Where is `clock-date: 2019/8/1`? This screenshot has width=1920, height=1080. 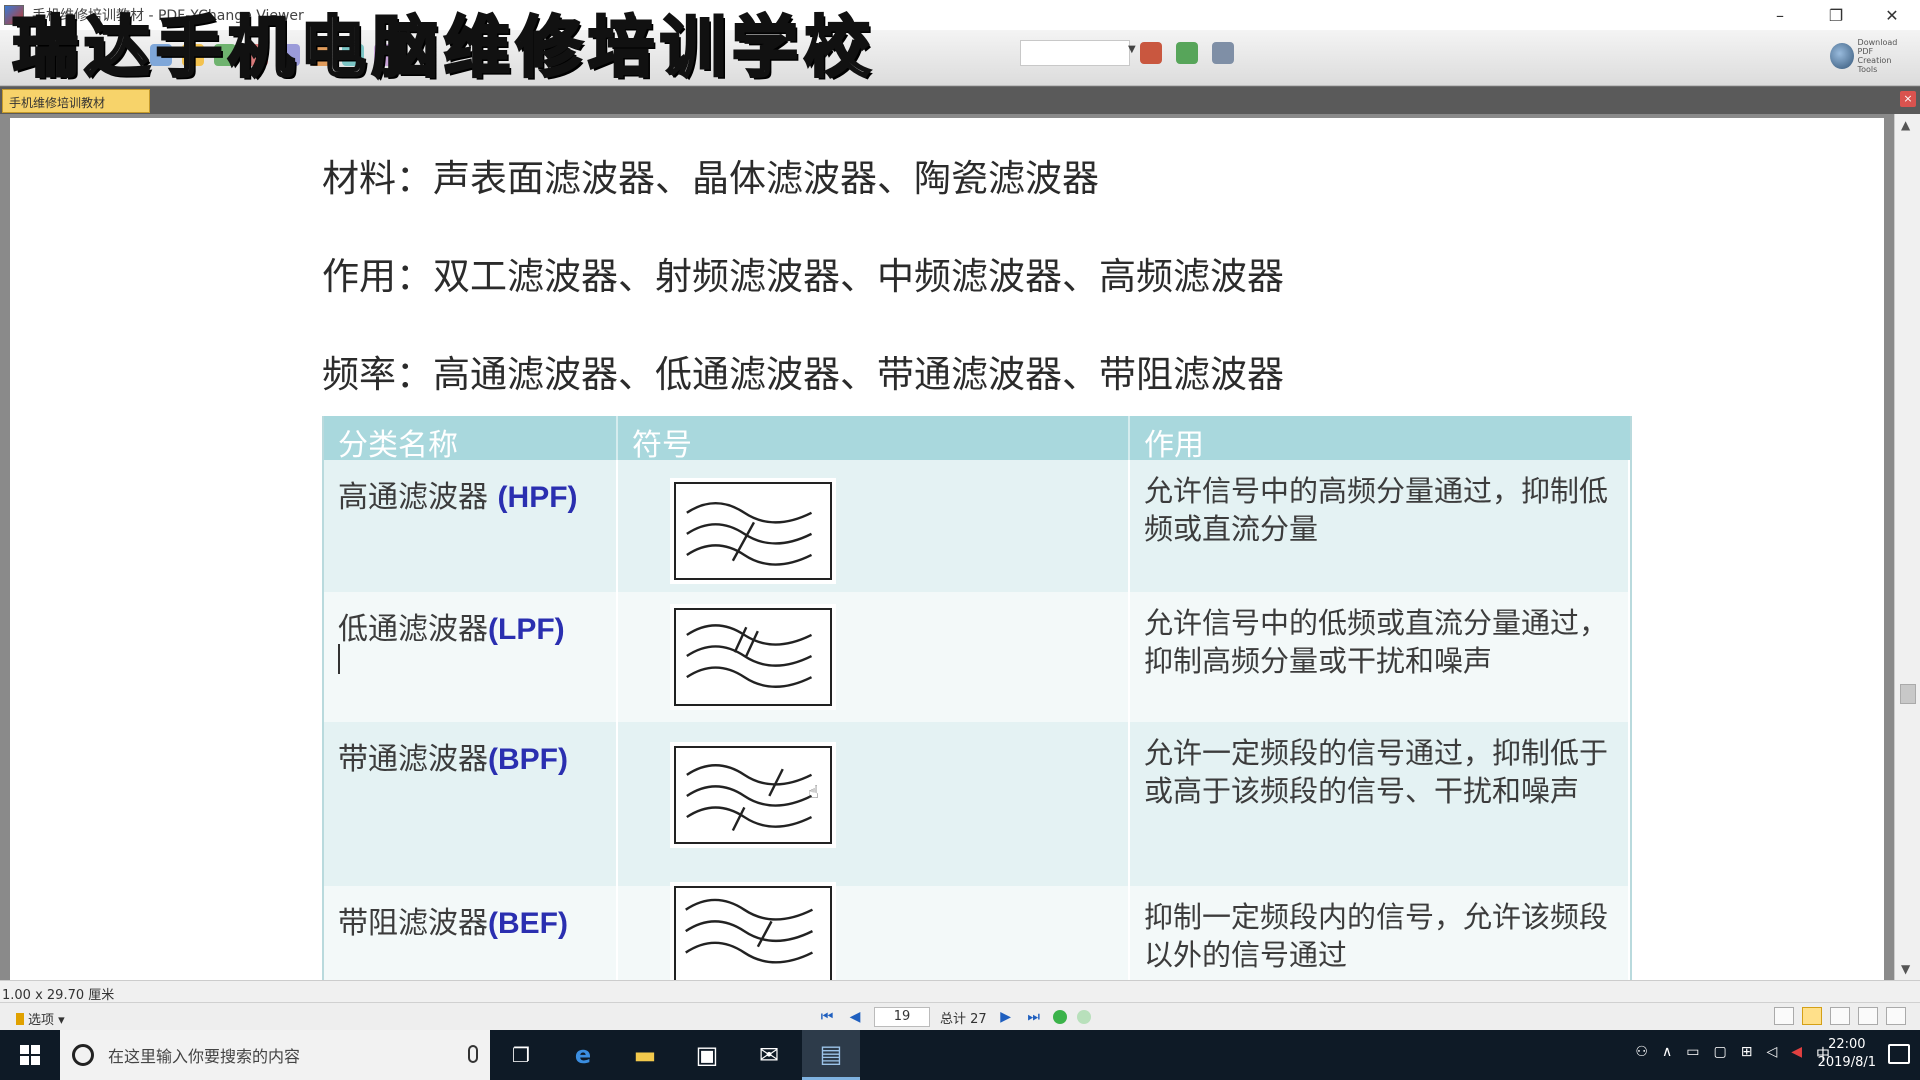 clock-date: 2019/8/1 is located at coordinates (1846, 1062).